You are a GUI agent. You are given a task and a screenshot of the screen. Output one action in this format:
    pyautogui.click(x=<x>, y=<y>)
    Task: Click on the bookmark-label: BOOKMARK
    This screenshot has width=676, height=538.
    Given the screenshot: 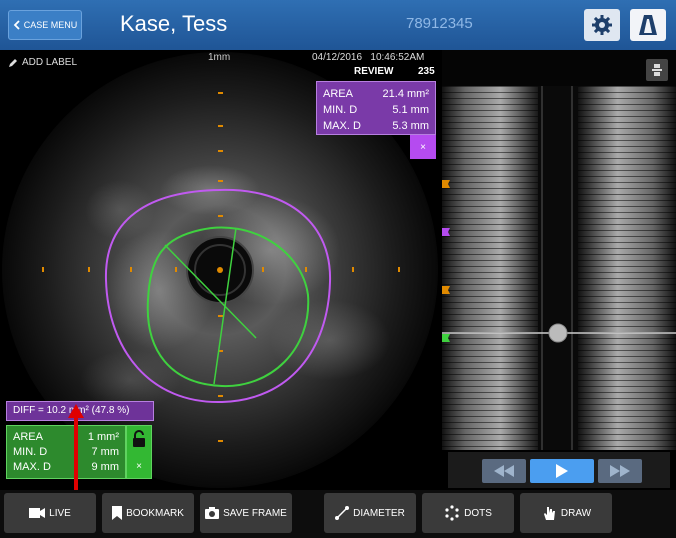 What is the action you would take?
    pyautogui.click(x=155, y=513)
    